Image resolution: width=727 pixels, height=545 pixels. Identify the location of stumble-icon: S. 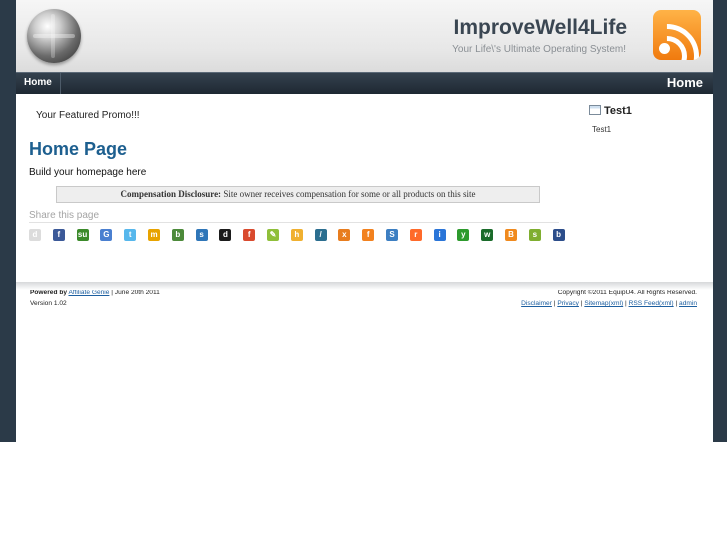
(392, 235).